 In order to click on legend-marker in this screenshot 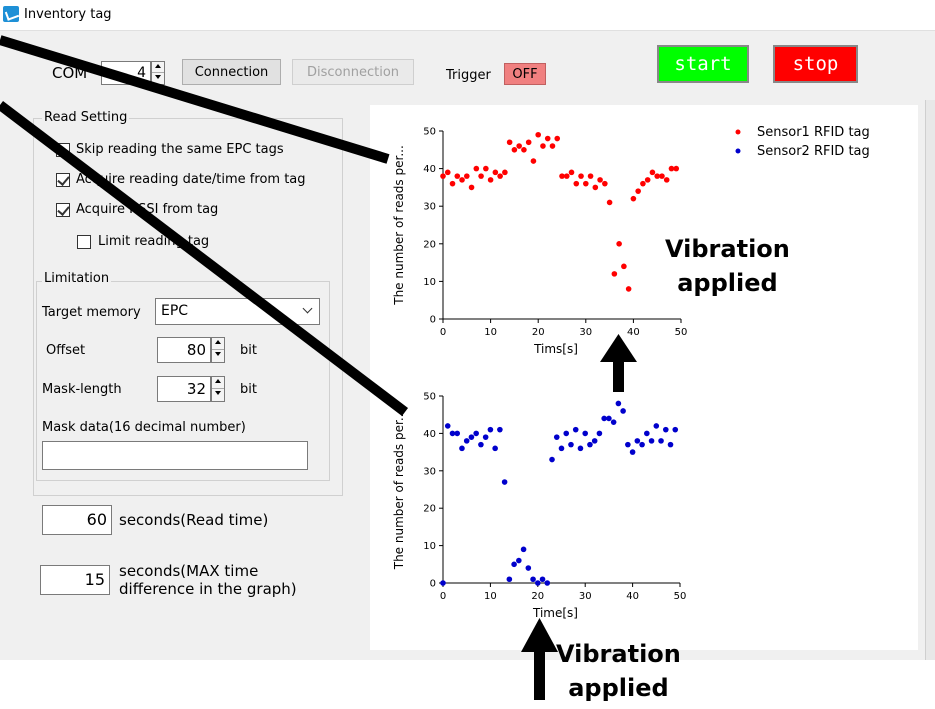, I will do `click(738, 132)`.